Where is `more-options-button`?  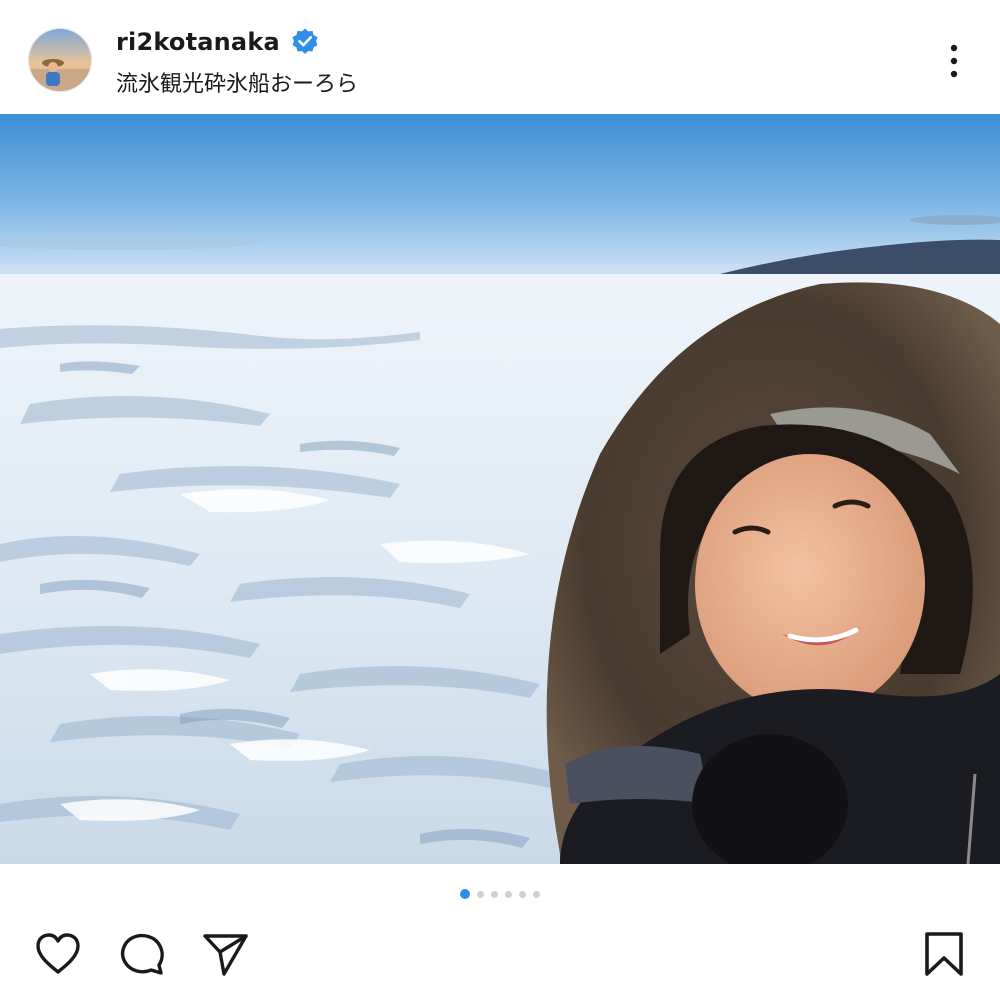 more-options-button is located at coordinates (954, 62).